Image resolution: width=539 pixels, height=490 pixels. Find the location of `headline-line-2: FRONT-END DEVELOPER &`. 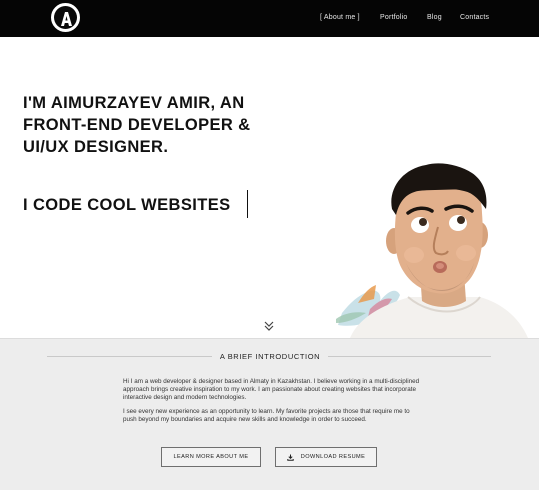

headline-line-2: FRONT-END DEVELOPER & is located at coordinates (137, 125).